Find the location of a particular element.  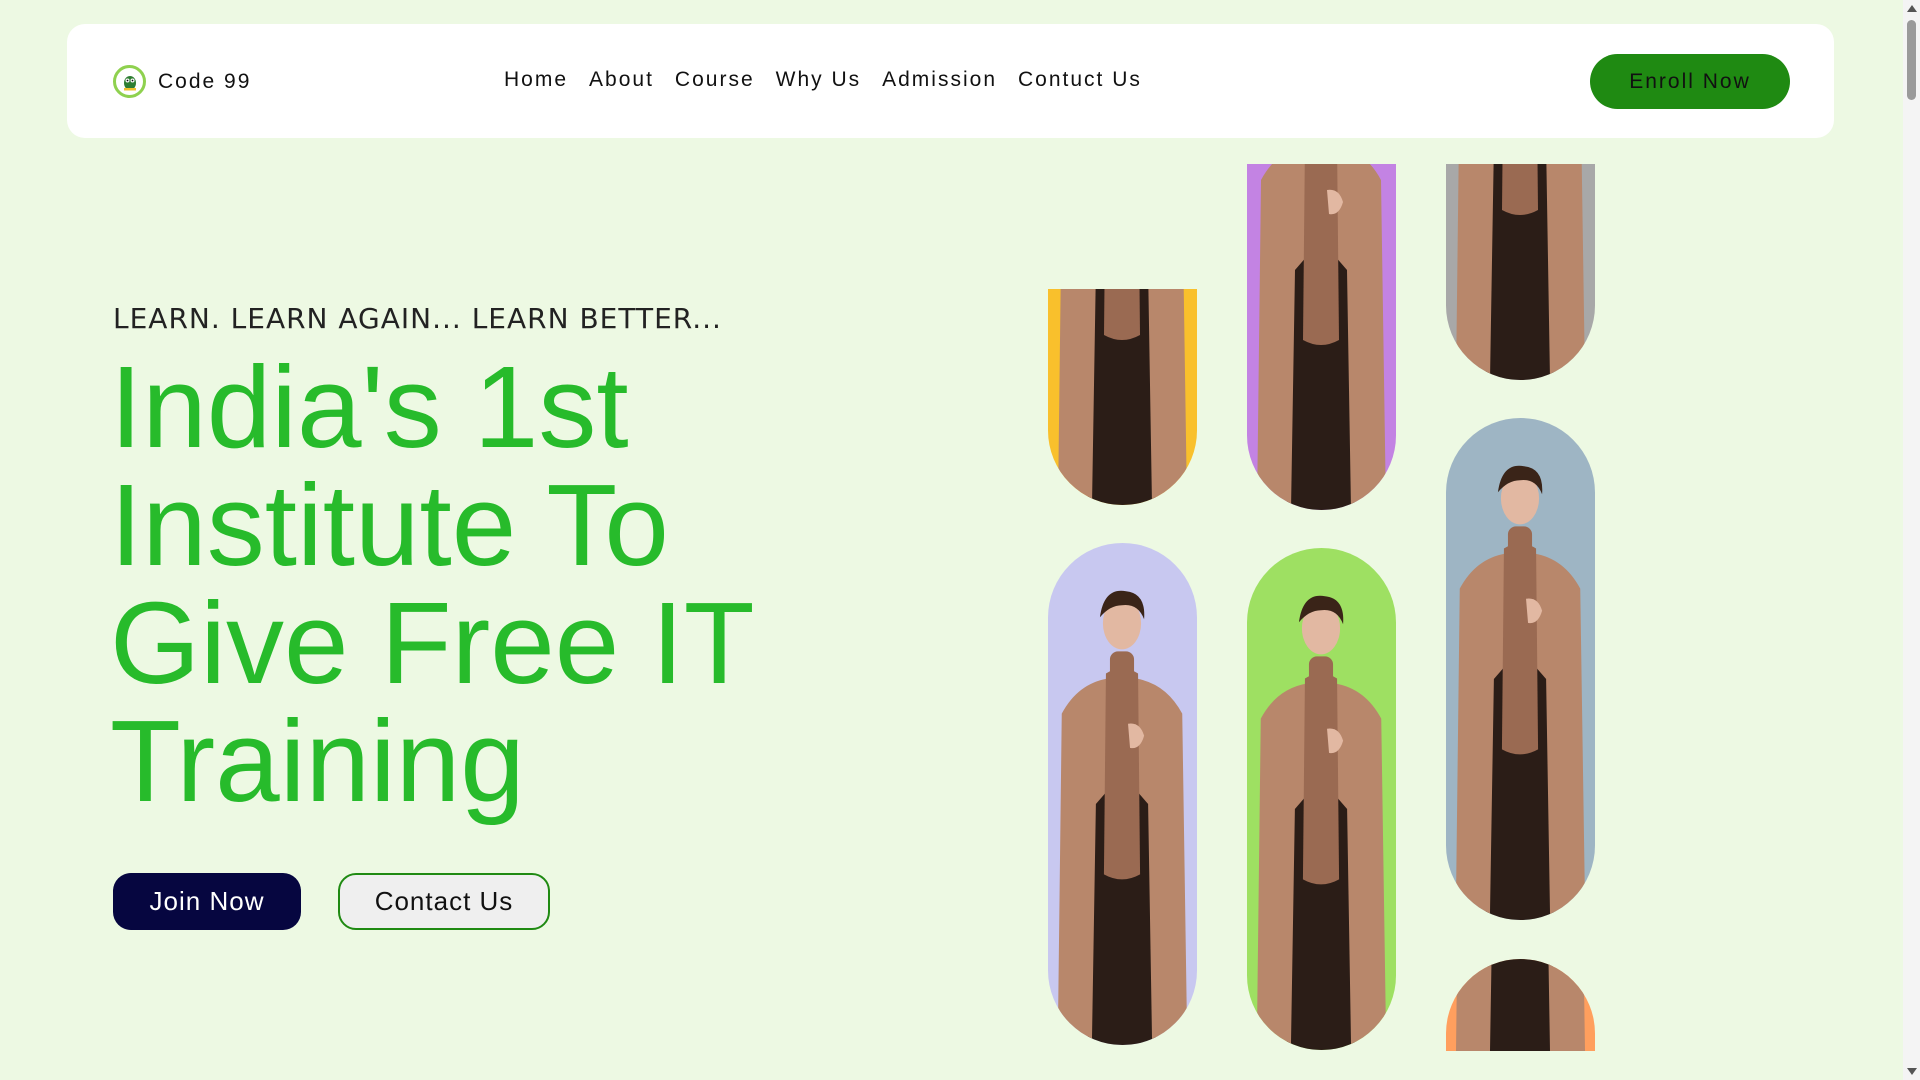

page-scrollbar is located at coordinates (1911, 540).